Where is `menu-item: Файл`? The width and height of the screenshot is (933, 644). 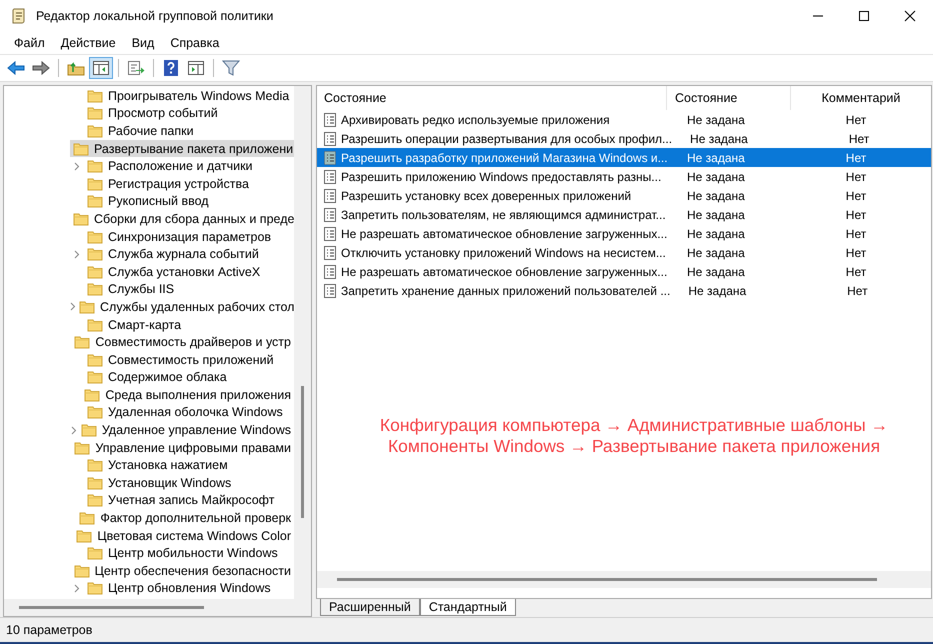
menu-item: Файл is located at coordinates (29, 43).